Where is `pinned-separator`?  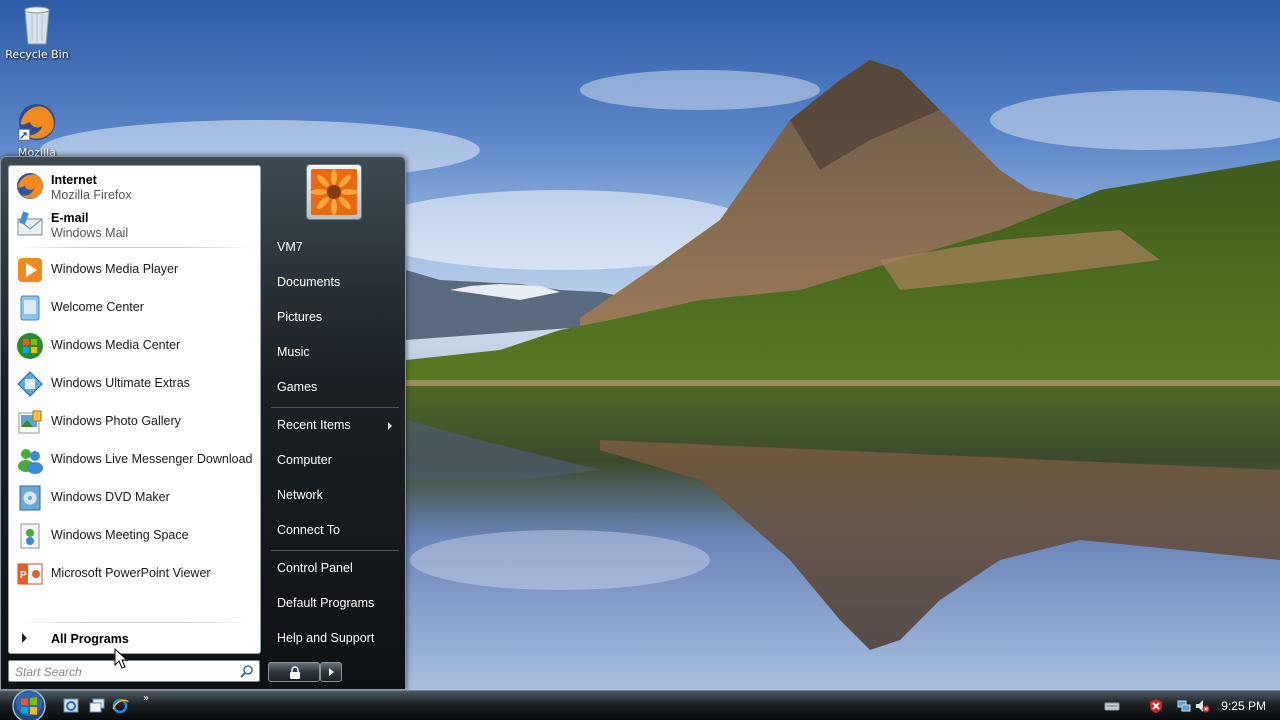 pinned-separator is located at coordinates (135, 247).